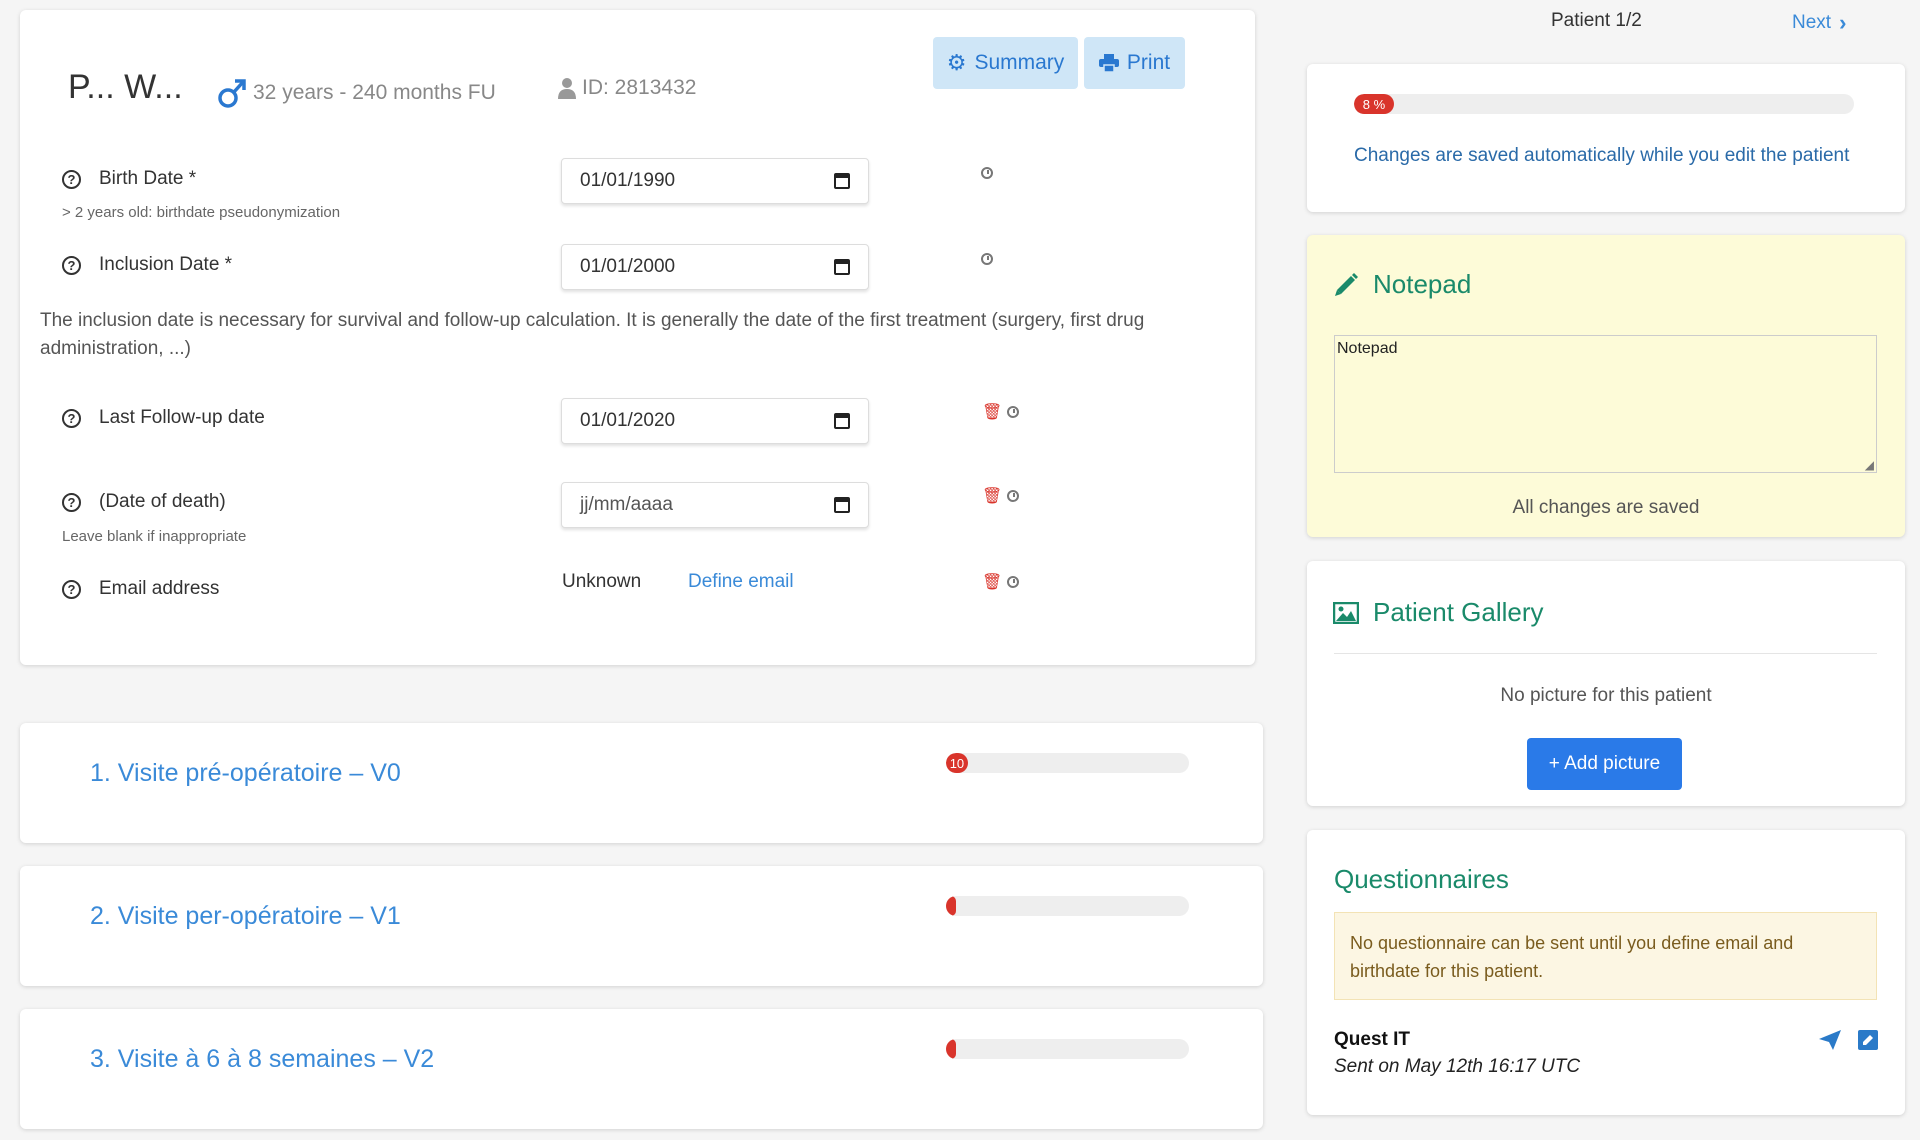 Image resolution: width=1920 pixels, height=1140 pixels. What do you see at coordinates (639, 87) in the screenshot?
I see `patient-id-text: ID: 2813432` at bounding box center [639, 87].